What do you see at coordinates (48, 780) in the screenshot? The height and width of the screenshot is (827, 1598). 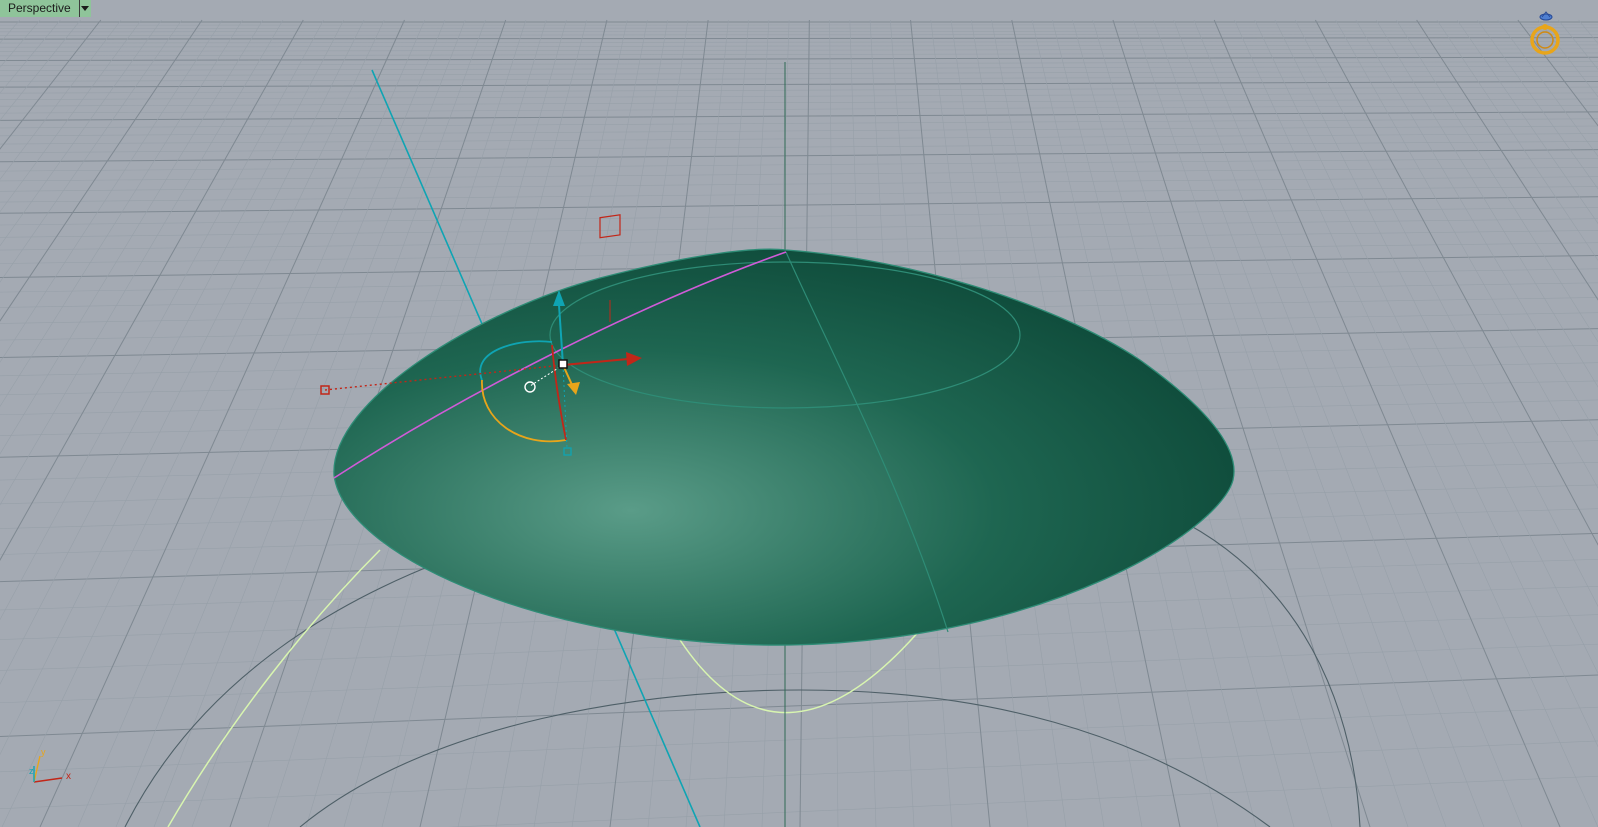 I see `axis-x-line` at bounding box center [48, 780].